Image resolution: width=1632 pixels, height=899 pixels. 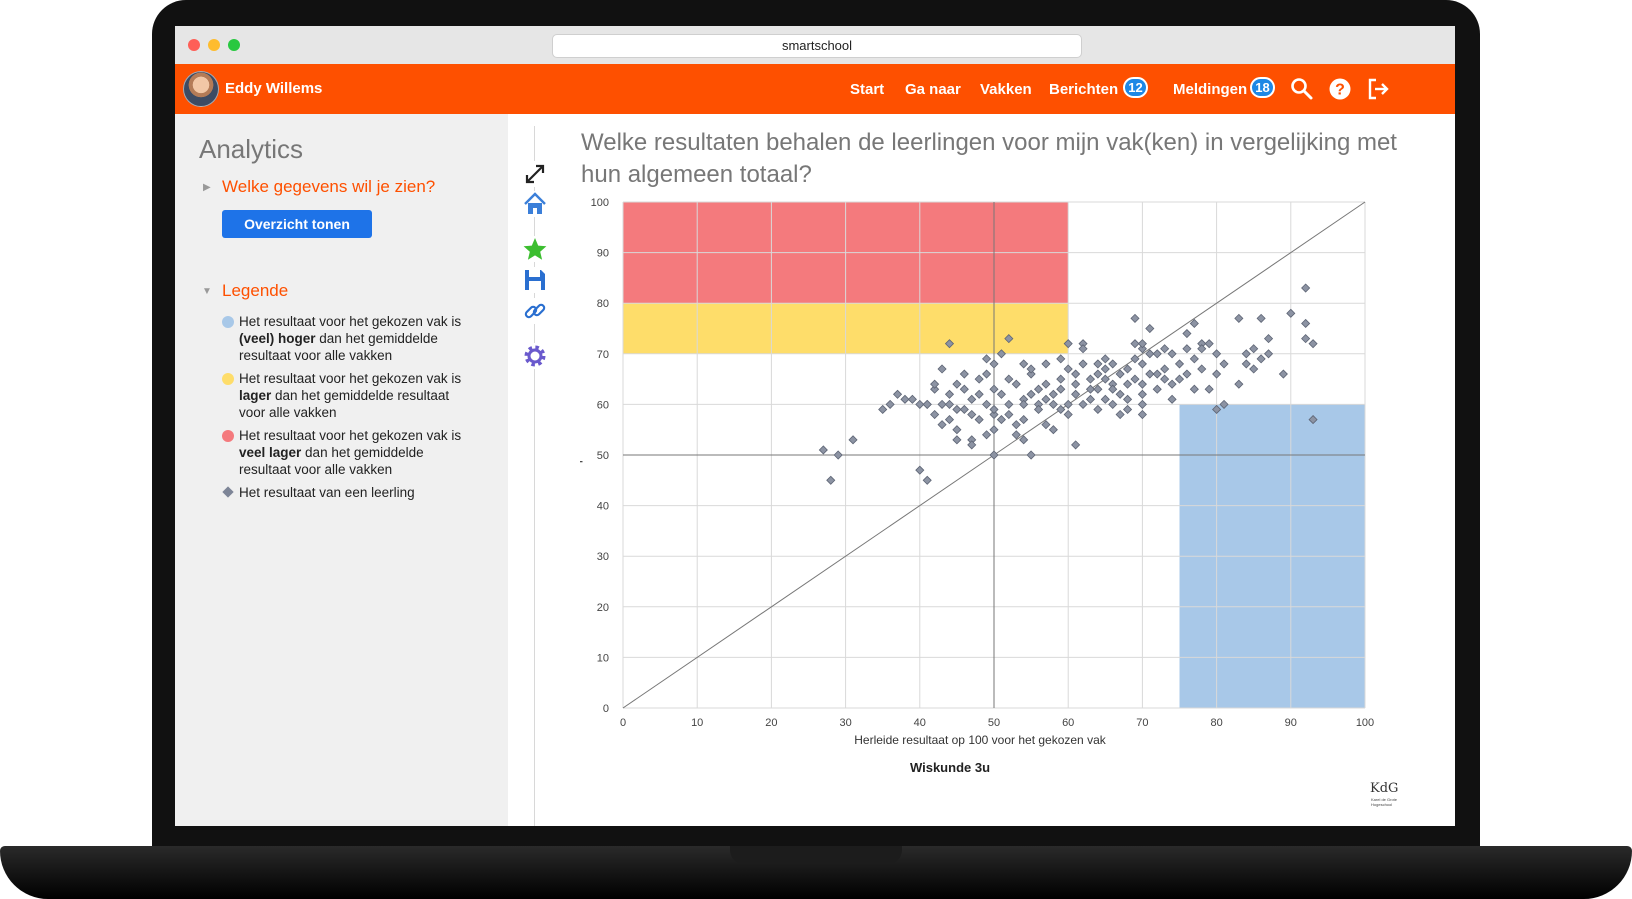 What do you see at coordinates (277, 338) in the screenshot?
I see `legend-bold: (veel) hoger` at bounding box center [277, 338].